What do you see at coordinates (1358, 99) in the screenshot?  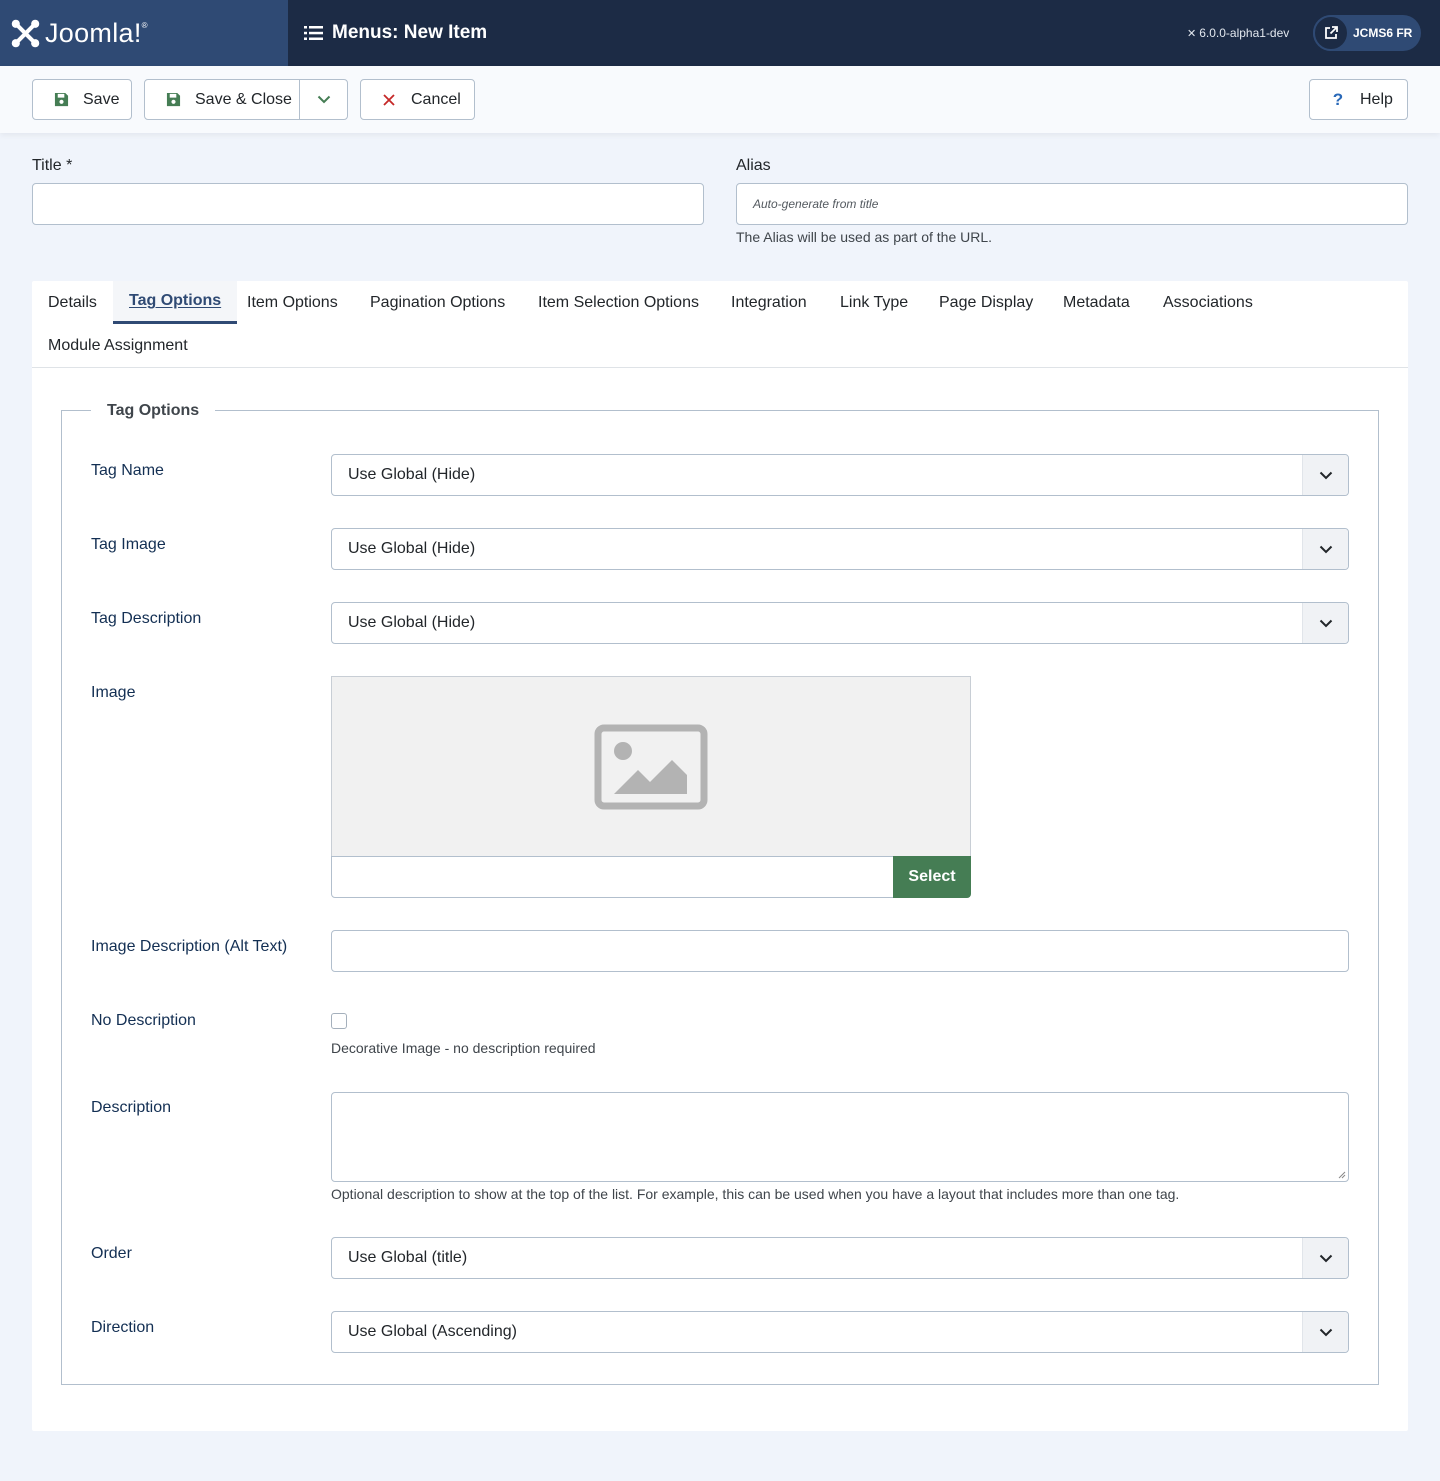 I see `help-button: ? Help` at bounding box center [1358, 99].